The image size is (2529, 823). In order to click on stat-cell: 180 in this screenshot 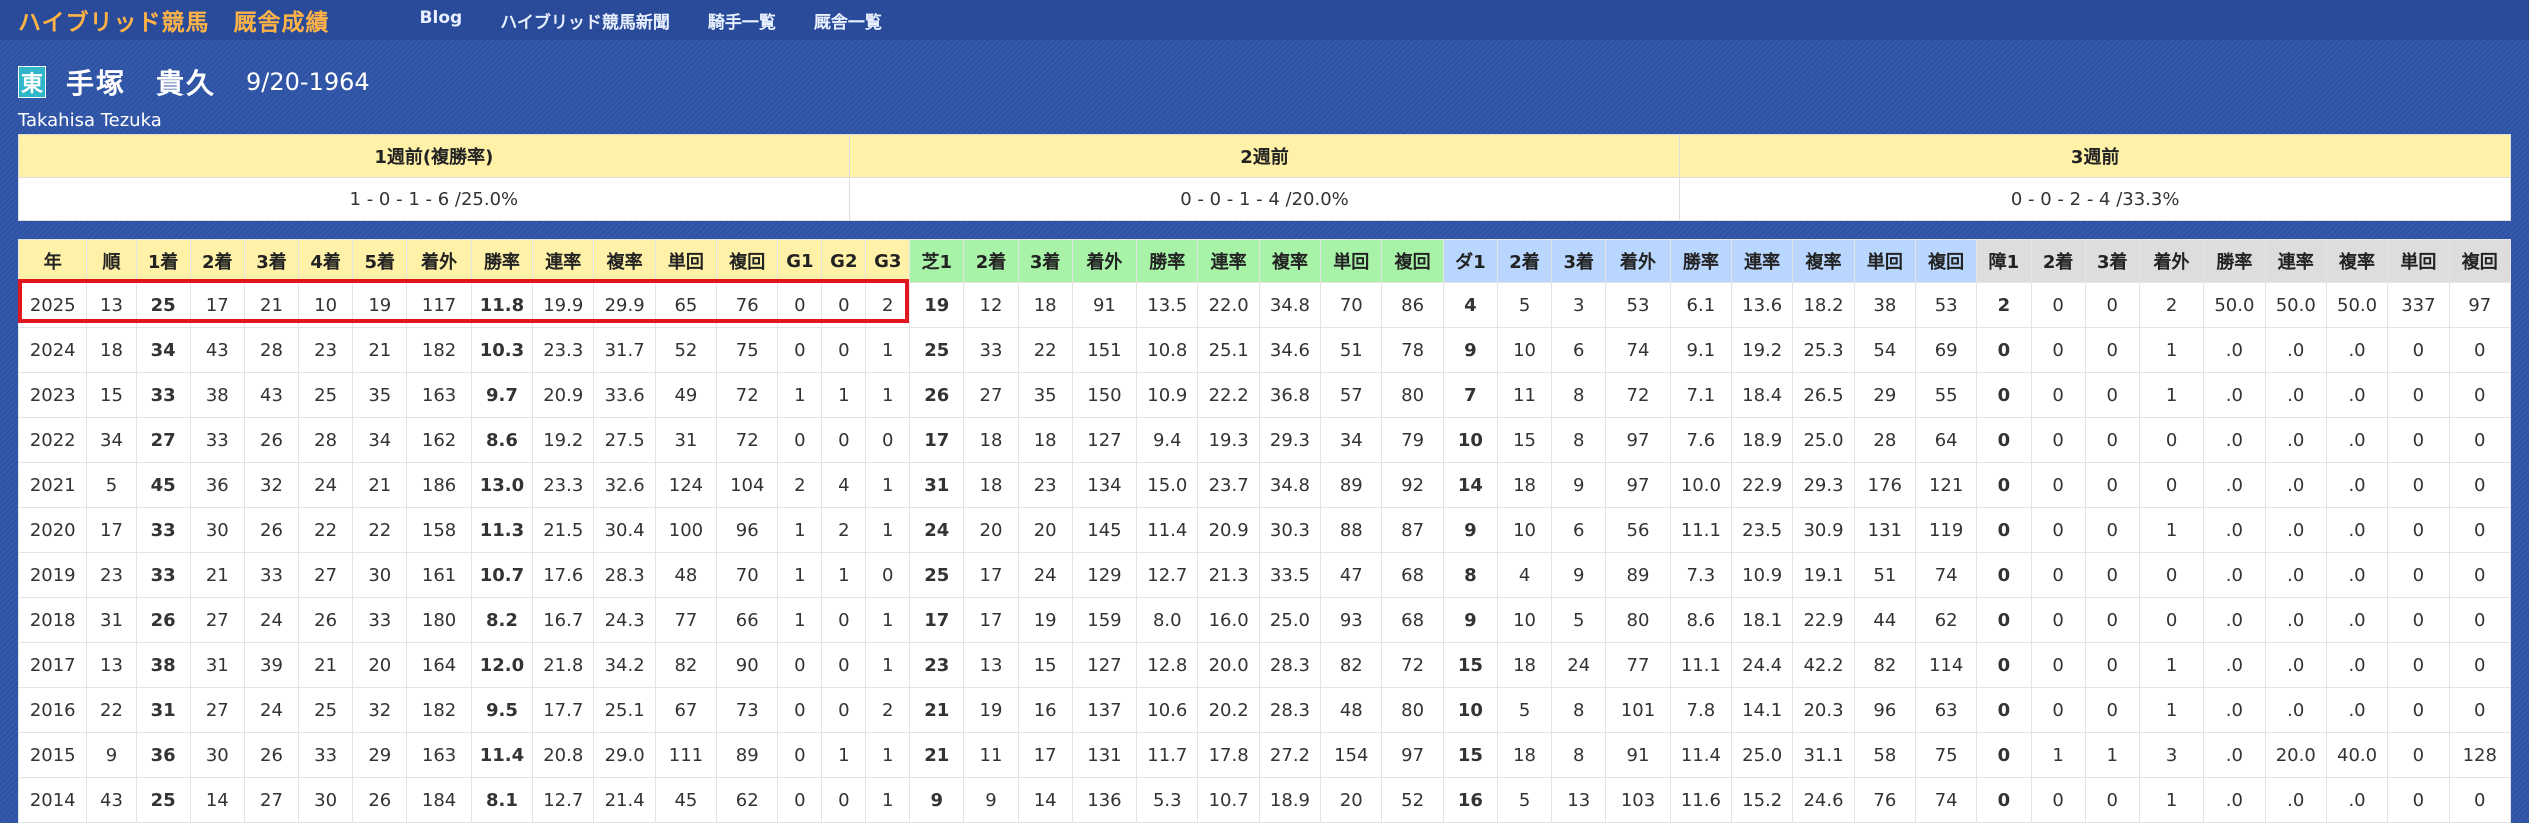, I will do `click(439, 620)`.